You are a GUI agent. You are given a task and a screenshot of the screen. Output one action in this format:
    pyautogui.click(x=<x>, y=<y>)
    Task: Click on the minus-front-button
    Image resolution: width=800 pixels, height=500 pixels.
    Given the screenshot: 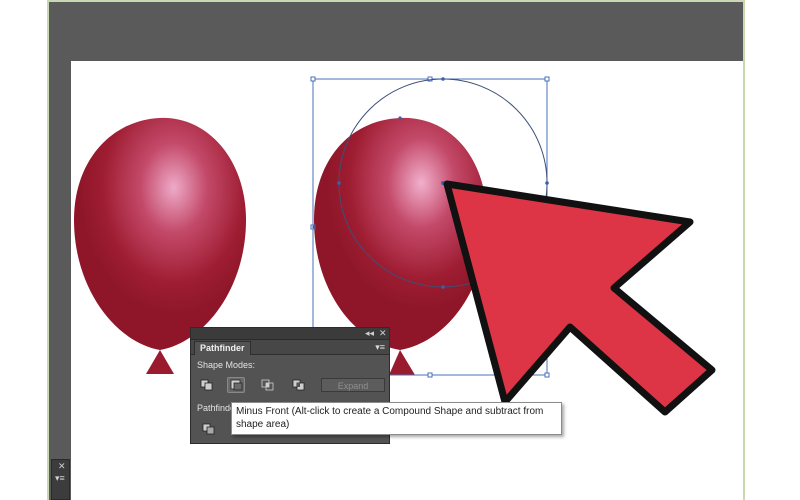 What is the action you would take?
    pyautogui.click(x=236, y=385)
    